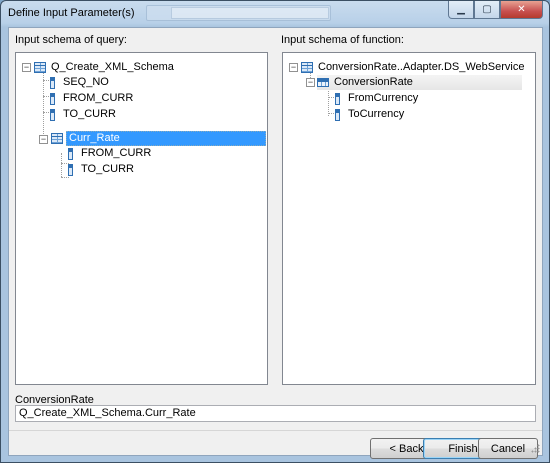 This screenshot has width=550, height=463. I want to click on ghost-dropdown, so click(250, 13).